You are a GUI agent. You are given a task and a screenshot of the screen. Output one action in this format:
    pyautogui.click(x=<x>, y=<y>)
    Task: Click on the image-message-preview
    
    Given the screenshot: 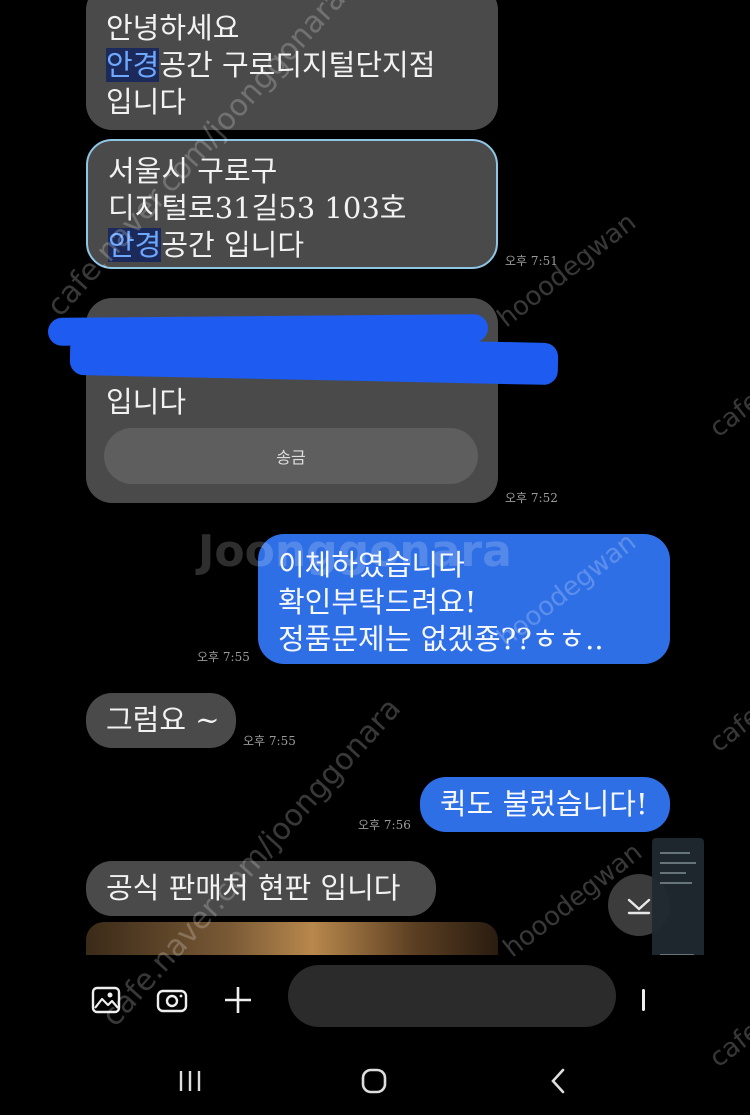 What is the action you would take?
    pyautogui.click(x=292, y=938)
    